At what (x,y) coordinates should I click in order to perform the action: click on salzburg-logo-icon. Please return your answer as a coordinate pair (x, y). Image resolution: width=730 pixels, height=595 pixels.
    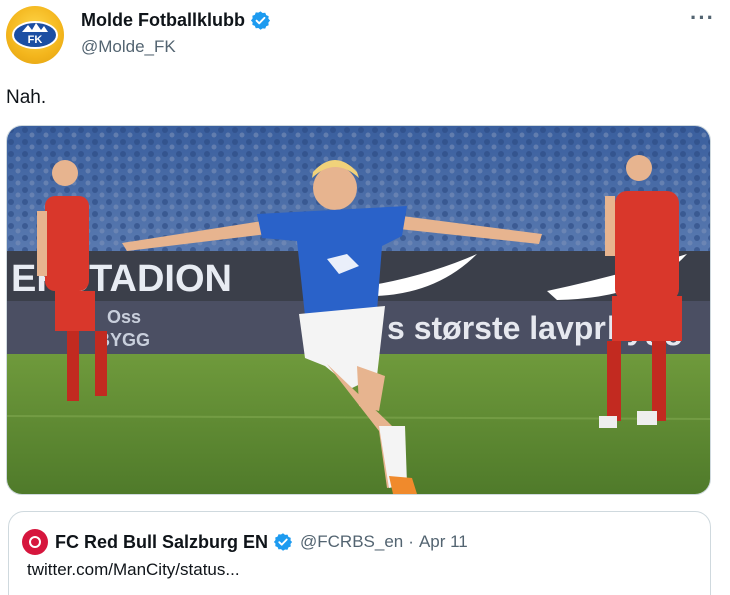
    Looking at the image, I should click on (35, 542).